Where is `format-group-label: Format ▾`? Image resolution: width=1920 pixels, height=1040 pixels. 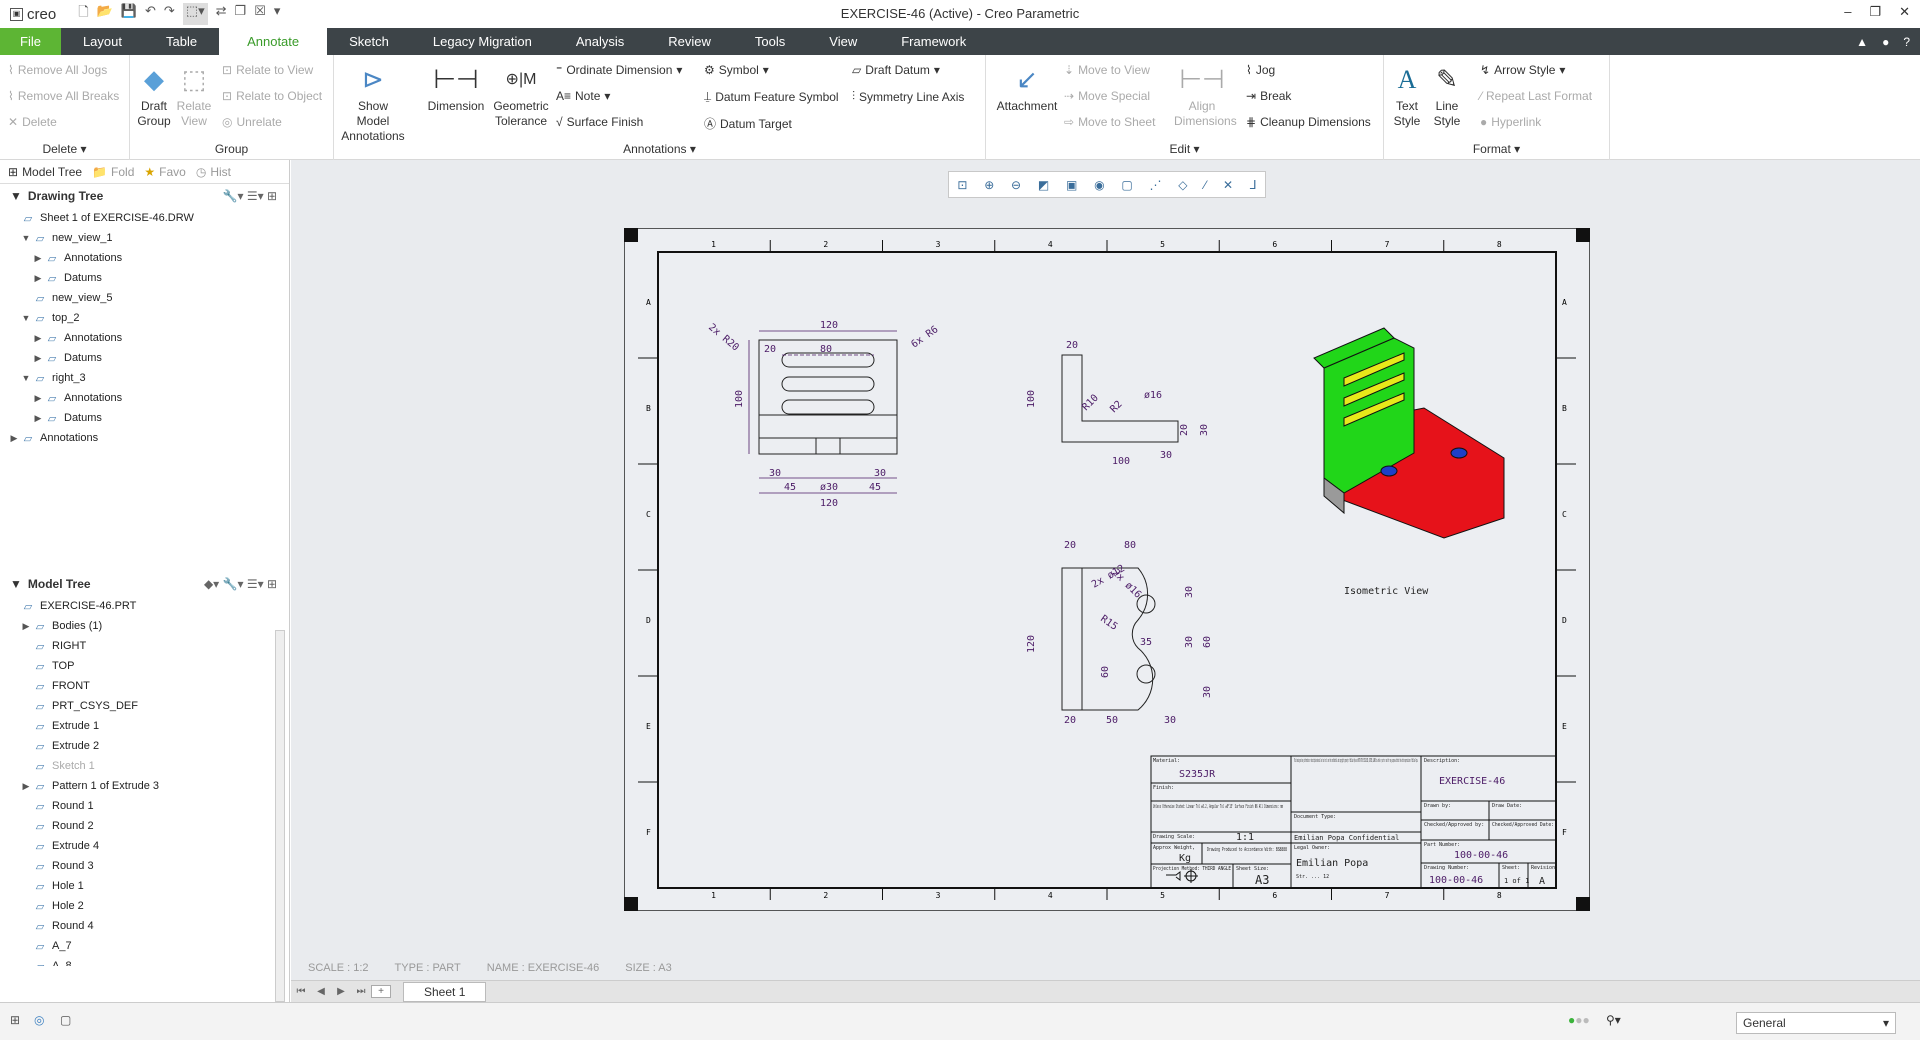 format-group-label: Format ▾ is located at coordinates (1496, 149).